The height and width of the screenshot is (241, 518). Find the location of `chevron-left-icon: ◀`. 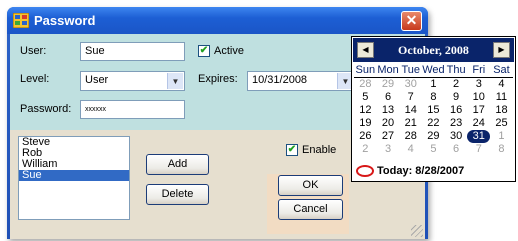

chevron-left-icon: ◀ is located at coordinates (365, 49).